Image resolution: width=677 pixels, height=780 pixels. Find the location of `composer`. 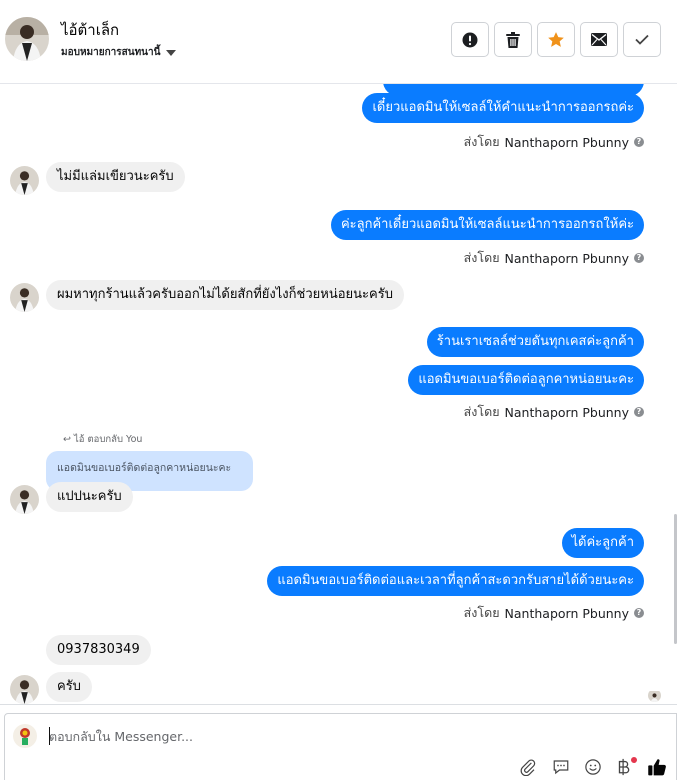

composer is located at coordinates (338, 742).